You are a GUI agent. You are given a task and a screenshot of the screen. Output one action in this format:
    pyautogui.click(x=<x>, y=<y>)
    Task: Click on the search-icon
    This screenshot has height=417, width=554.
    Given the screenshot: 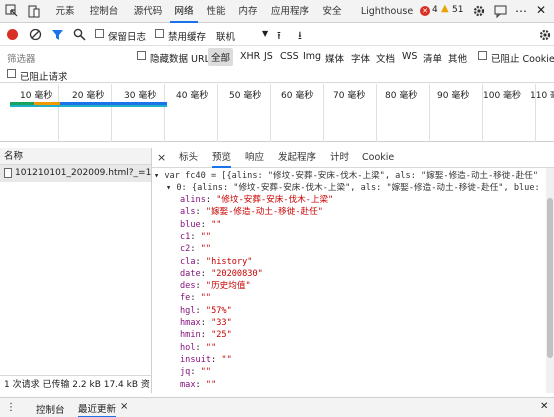 What is the action you would take?
    pyautogui.click(x=79, y=34)
    